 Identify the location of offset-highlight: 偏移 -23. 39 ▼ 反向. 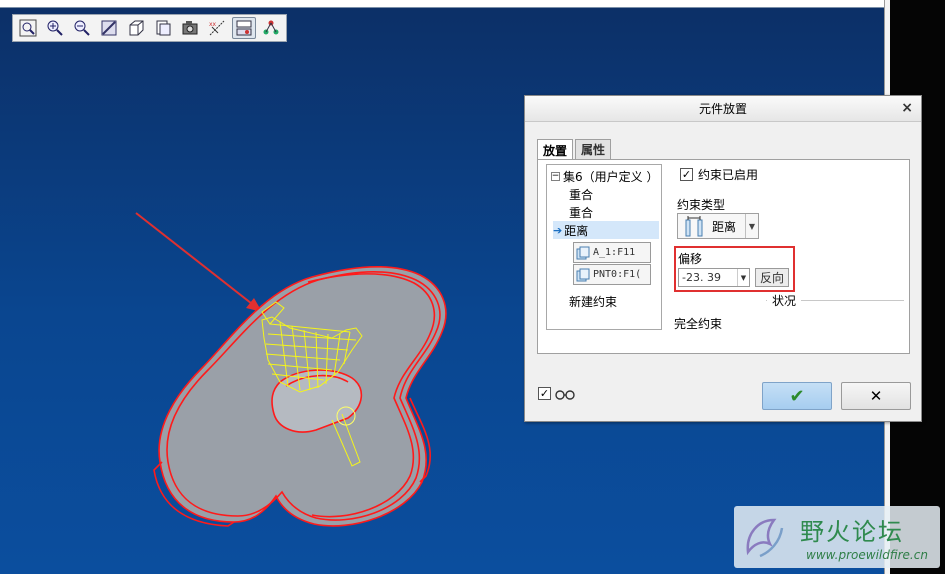
(734, 269).